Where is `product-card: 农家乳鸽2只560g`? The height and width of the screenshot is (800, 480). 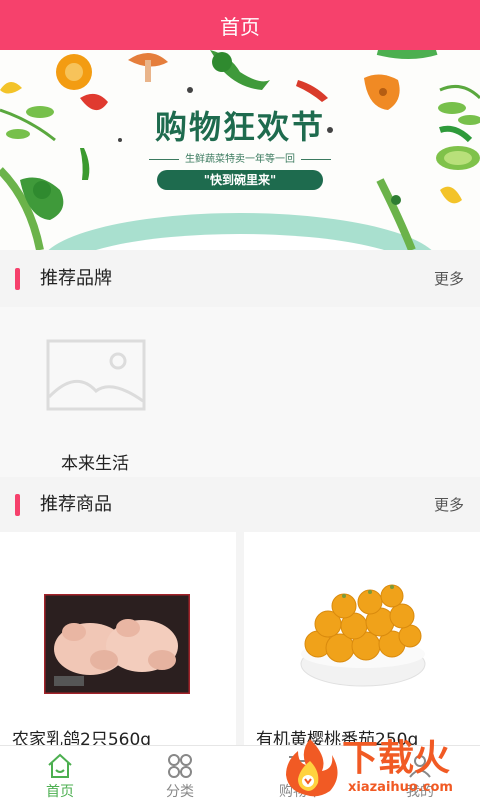 product-card: 农家乳鸽2只560g is located at coordinates (118, 642).